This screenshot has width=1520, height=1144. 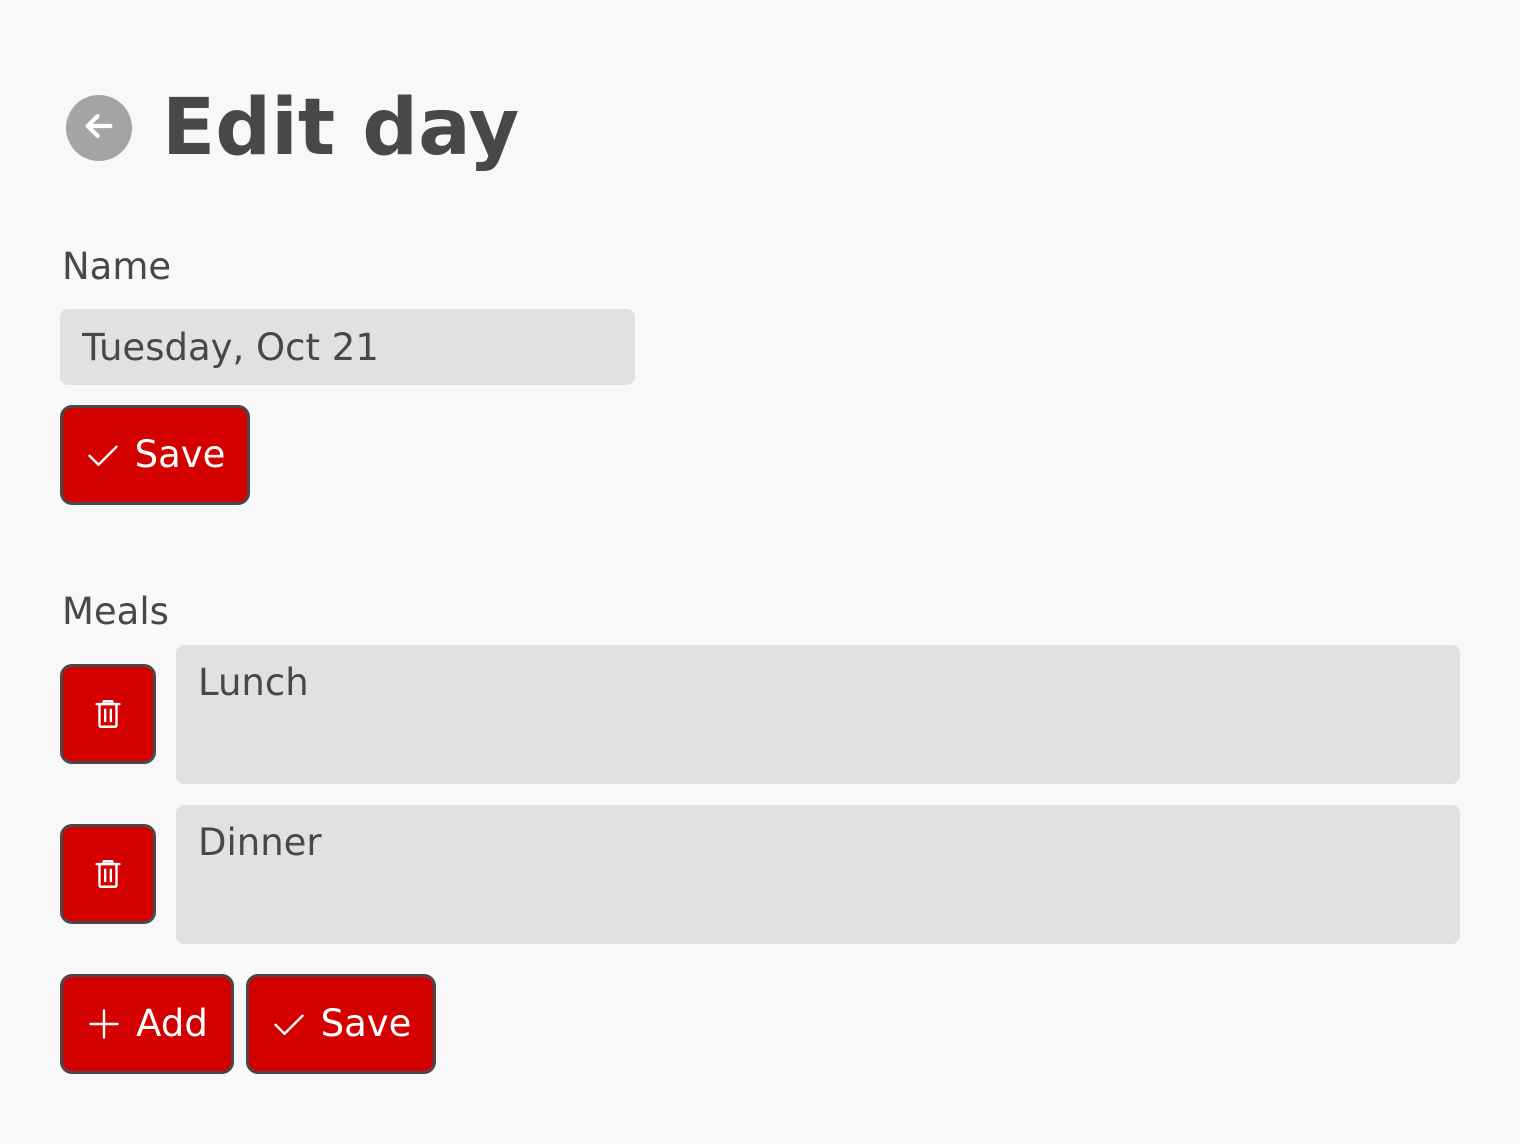 I want to click on save-name-button: Save, so click(x=155, y=455).